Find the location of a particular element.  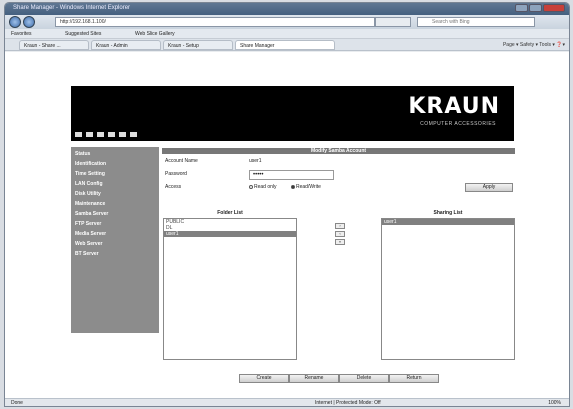

logo-tagline: COMPUTER ACCESSORIES is located at coordinates (458, 124).